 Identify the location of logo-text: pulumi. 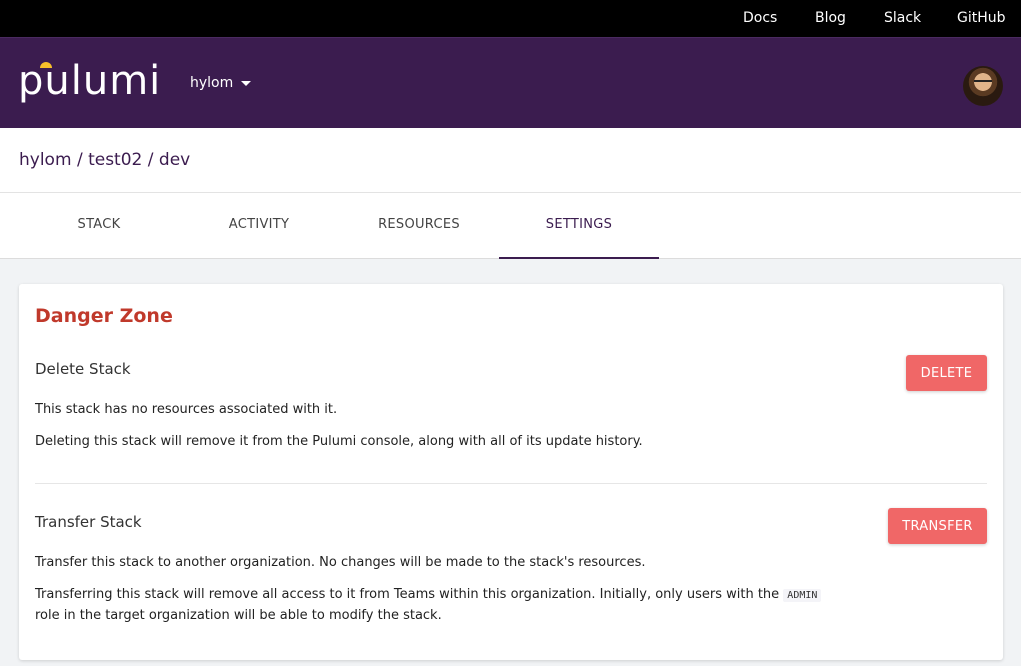
(90, 81).